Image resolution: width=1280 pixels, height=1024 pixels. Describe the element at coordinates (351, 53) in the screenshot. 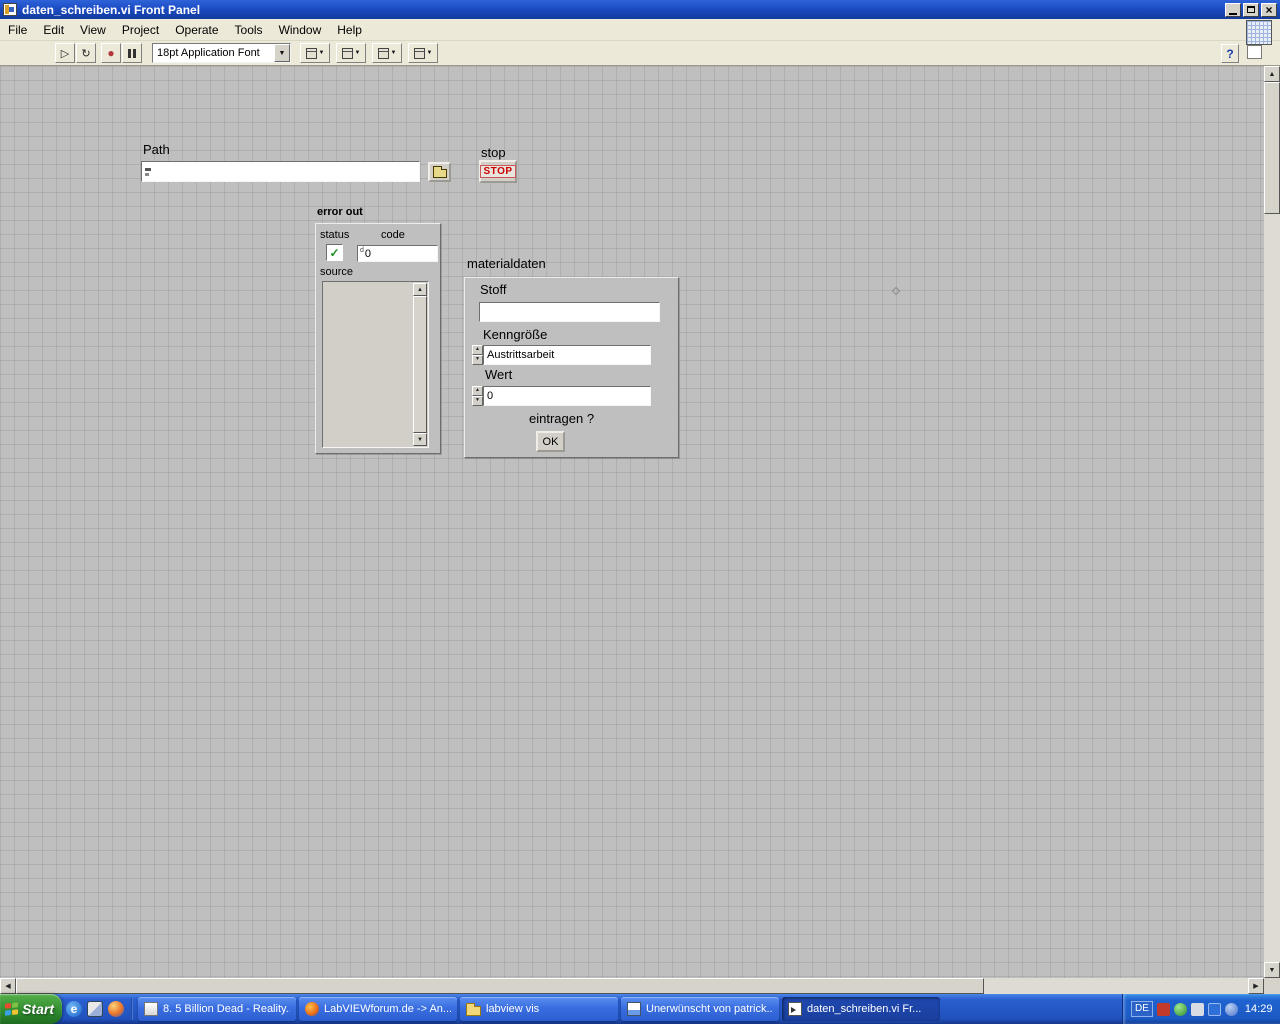

I see `distribute-objects-button: ▼` at that location.